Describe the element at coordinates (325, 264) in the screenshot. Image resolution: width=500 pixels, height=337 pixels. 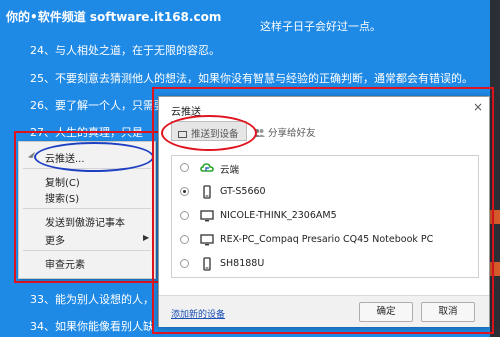
I see `device-item: SH8188U` at that location.